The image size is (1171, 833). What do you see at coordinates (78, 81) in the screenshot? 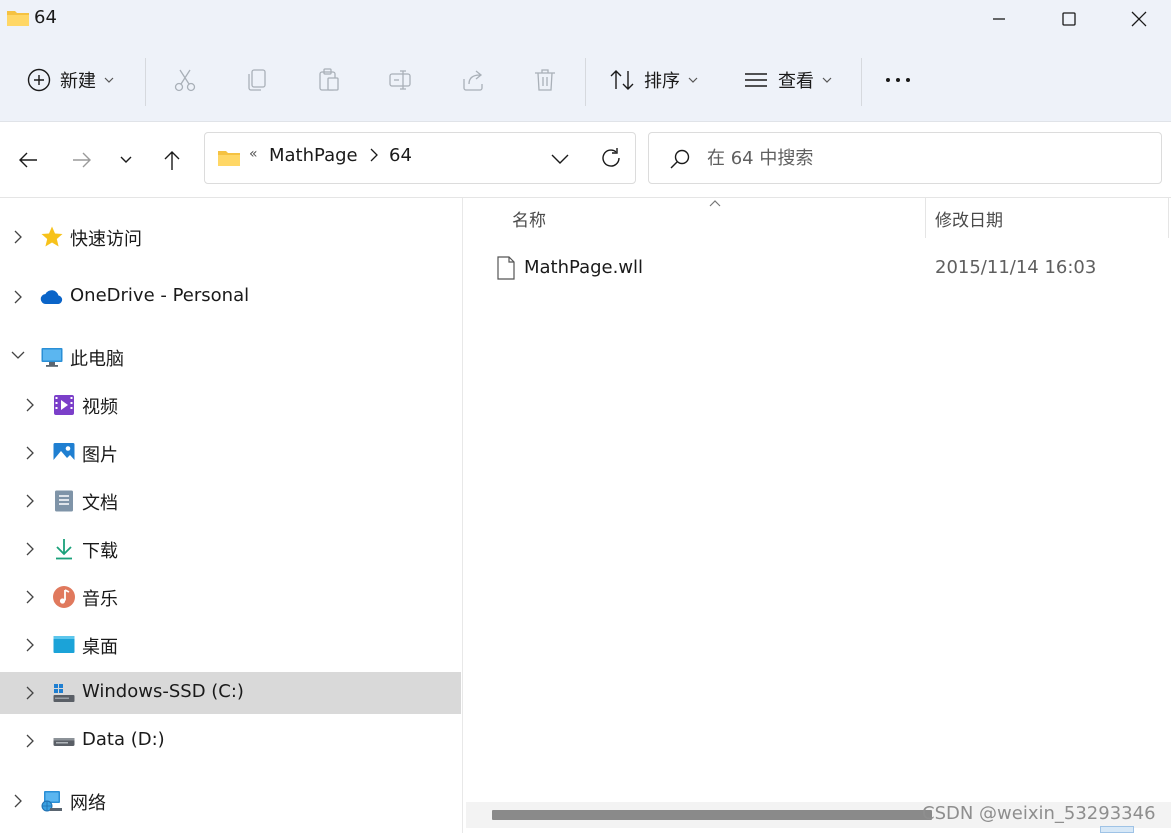
I see `new-label: 新建` at bounding box center [78, 81].